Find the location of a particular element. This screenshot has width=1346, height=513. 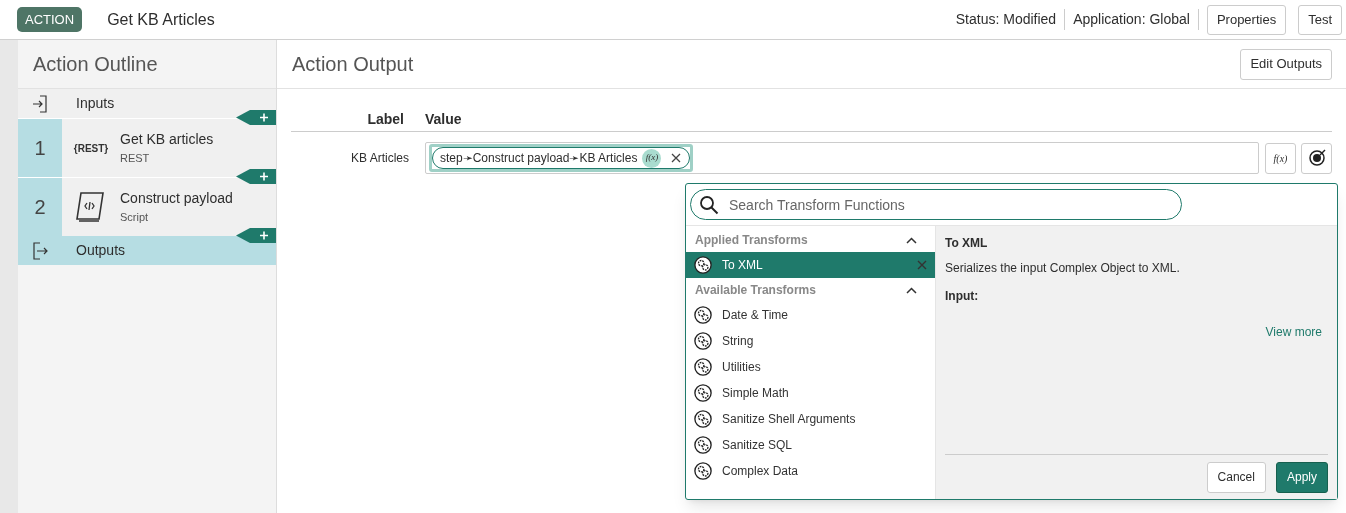

header-button: Properties is located at coordinates (1246, 19).